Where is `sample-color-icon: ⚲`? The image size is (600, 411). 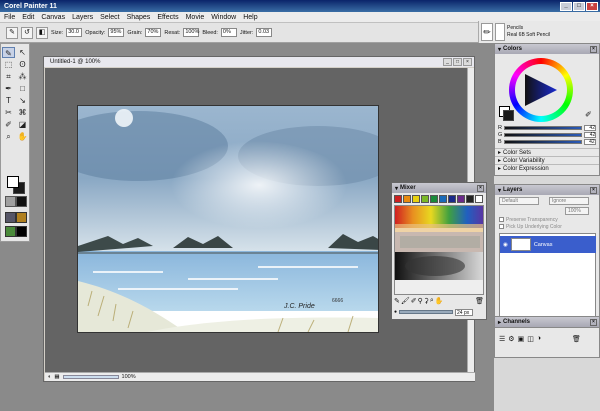 sample-color-icon: ⚲ is located at coordinates (420, 301).